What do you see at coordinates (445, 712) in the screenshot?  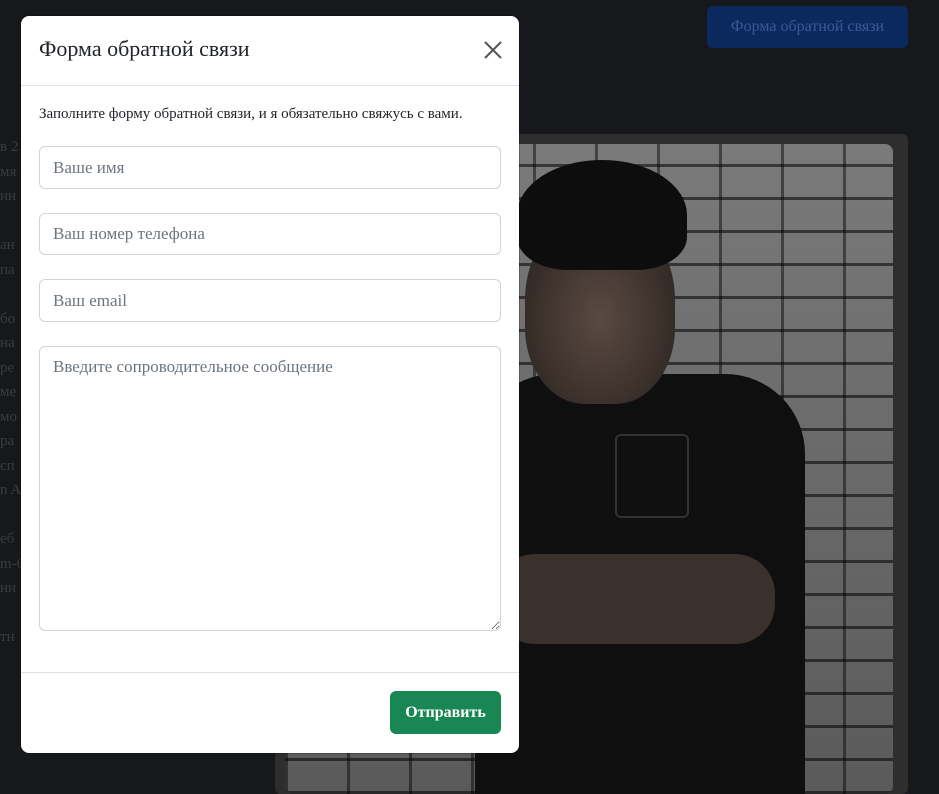 I see `submit-button: Отправить` at bounding box center [445, 712].